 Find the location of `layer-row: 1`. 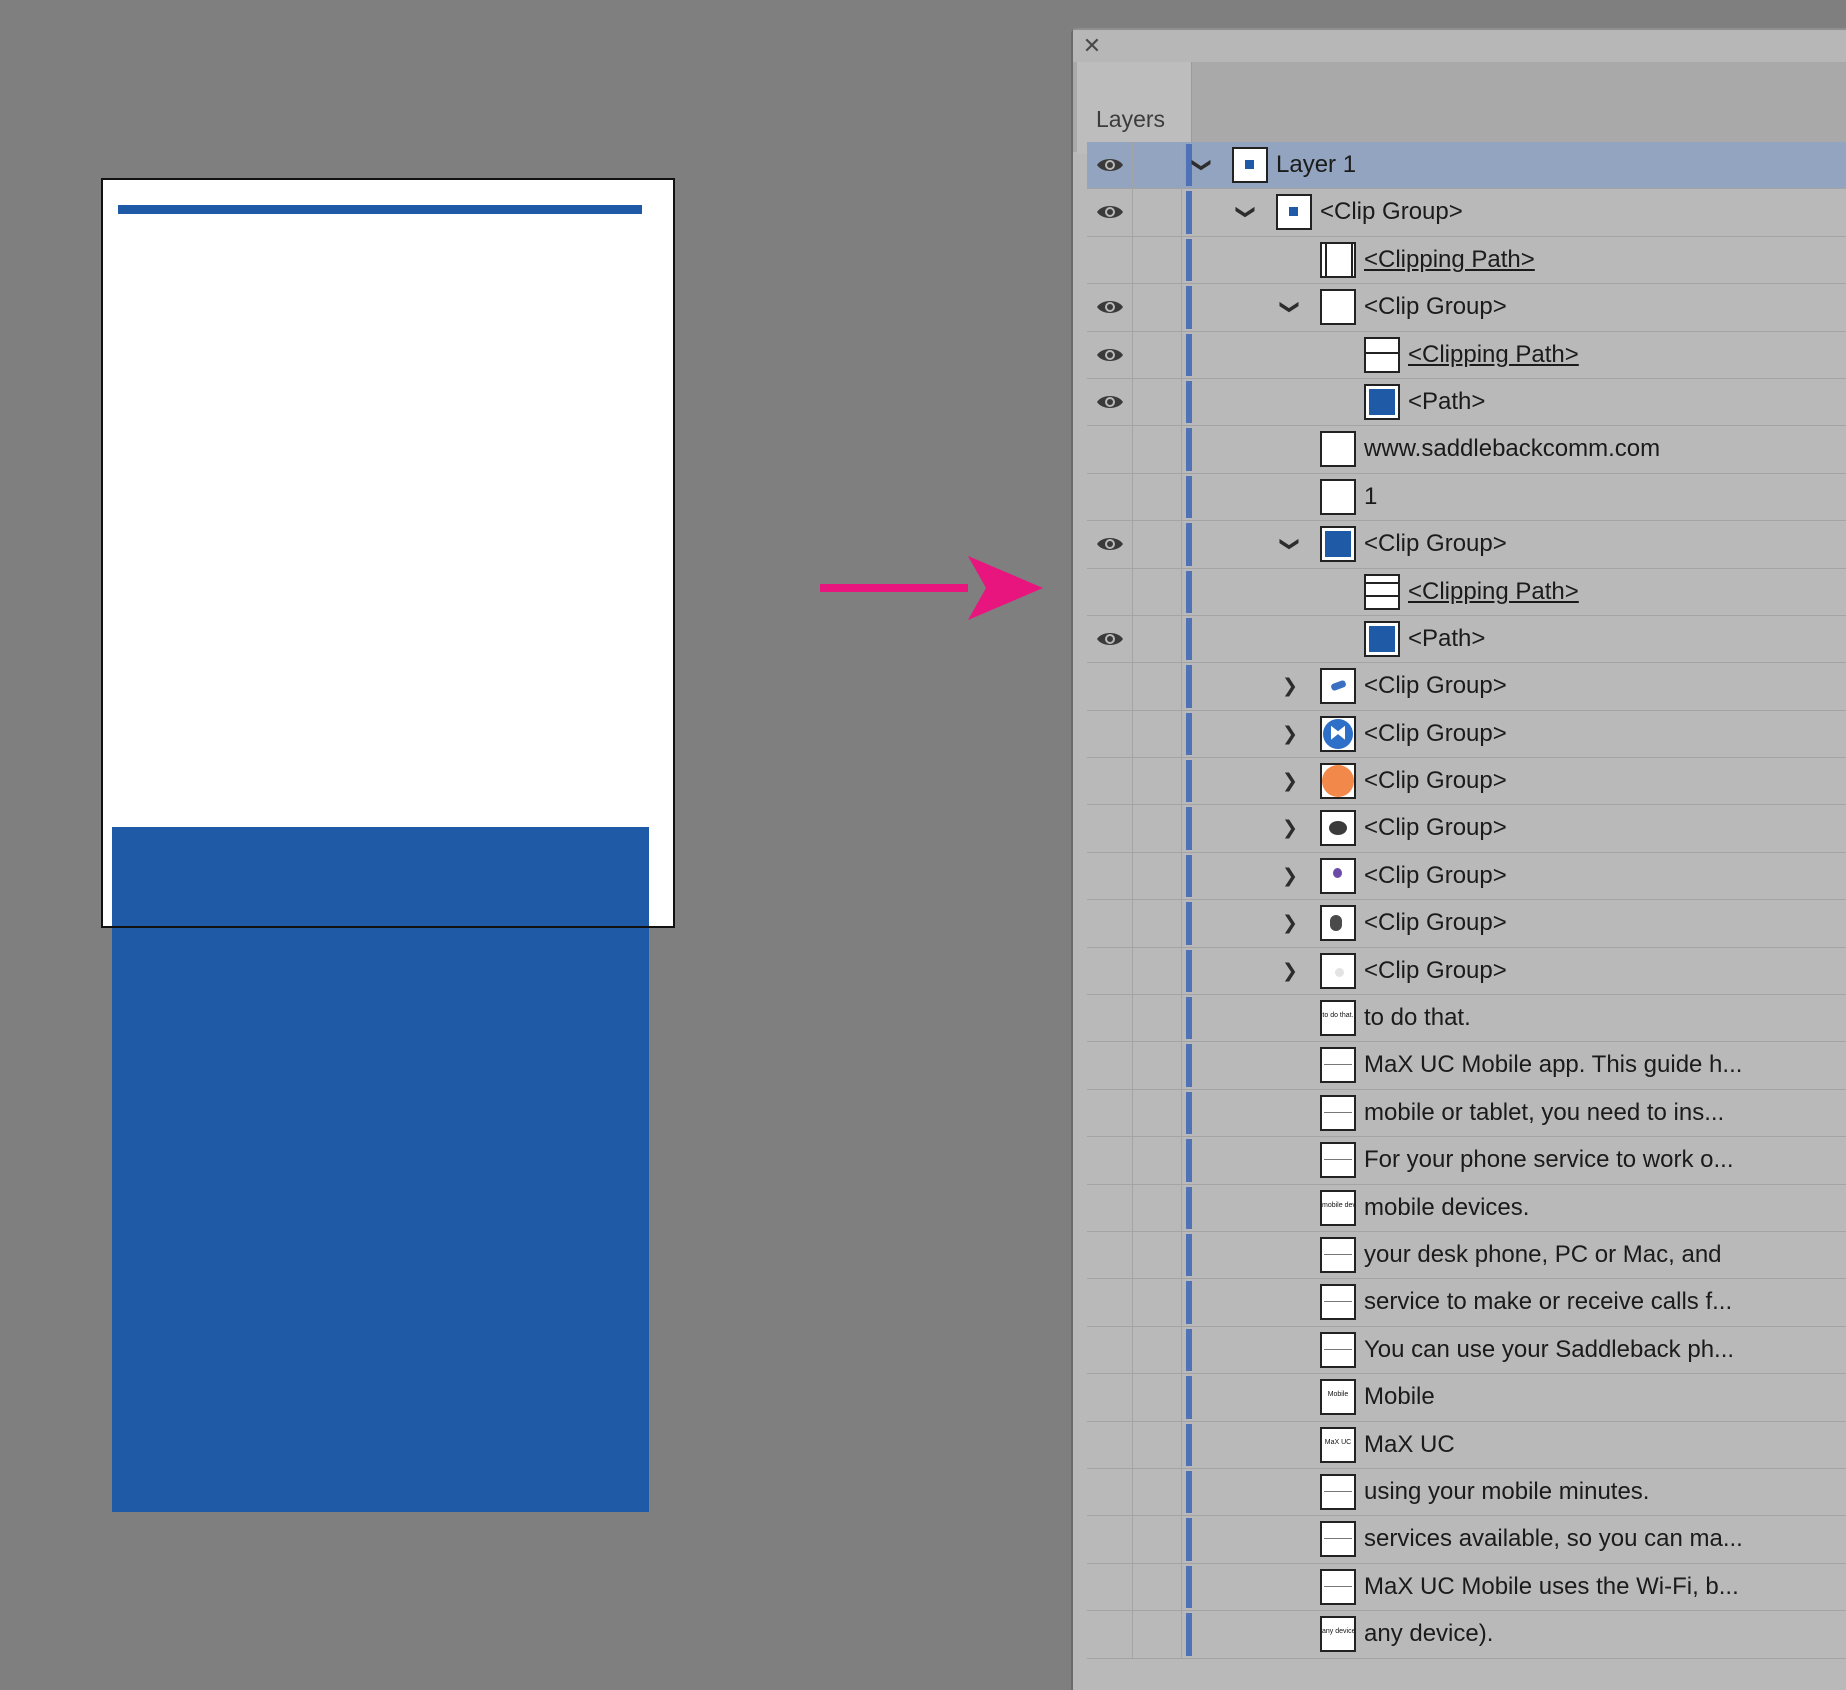

layer-row: 1 is located at coordinates (1466, 497).